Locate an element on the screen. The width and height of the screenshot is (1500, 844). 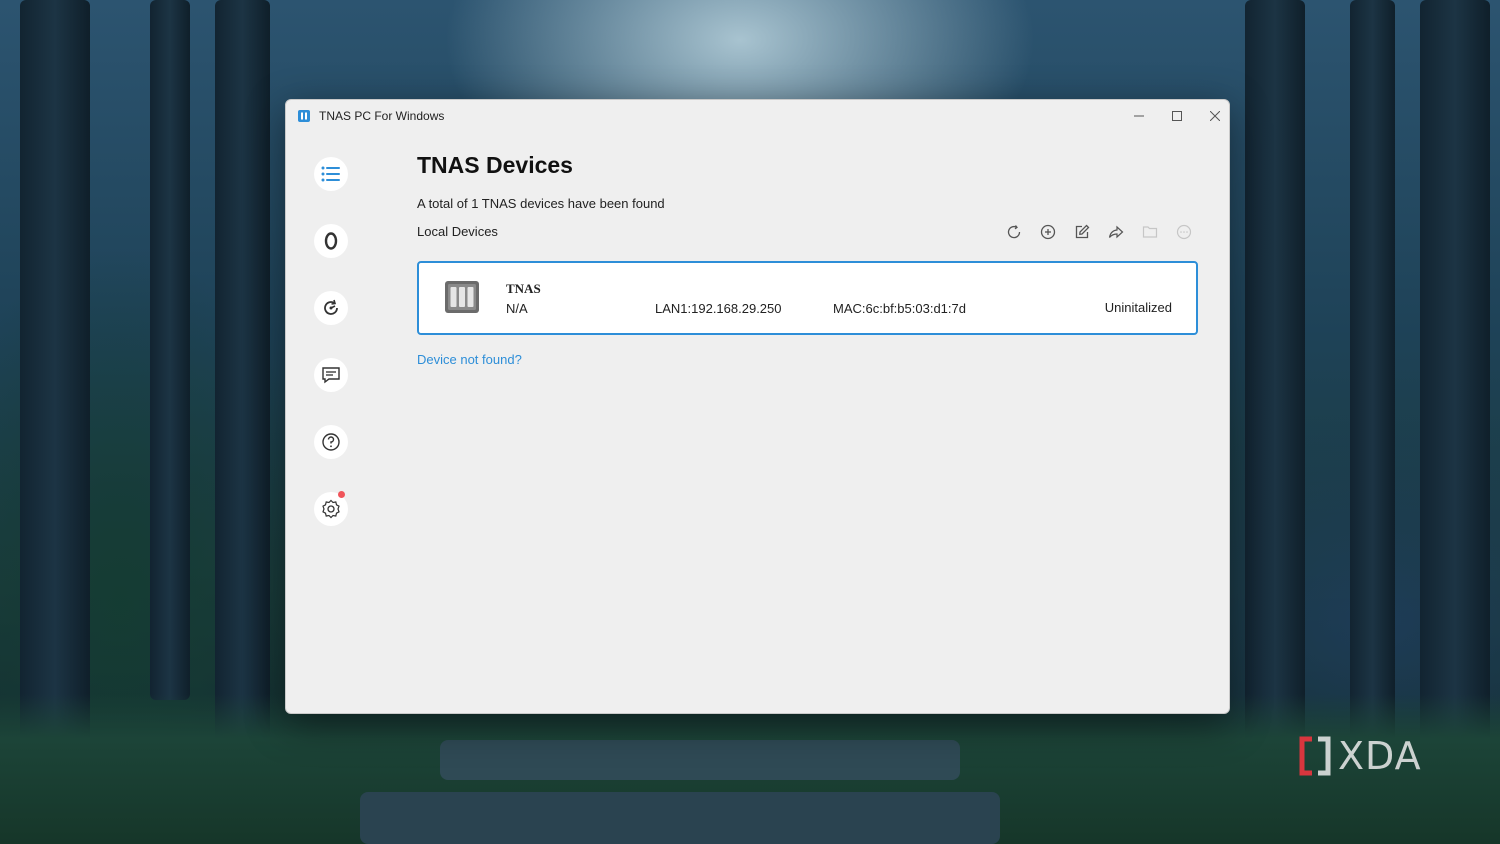
add-device-button is located at coordinates (1048, 232).